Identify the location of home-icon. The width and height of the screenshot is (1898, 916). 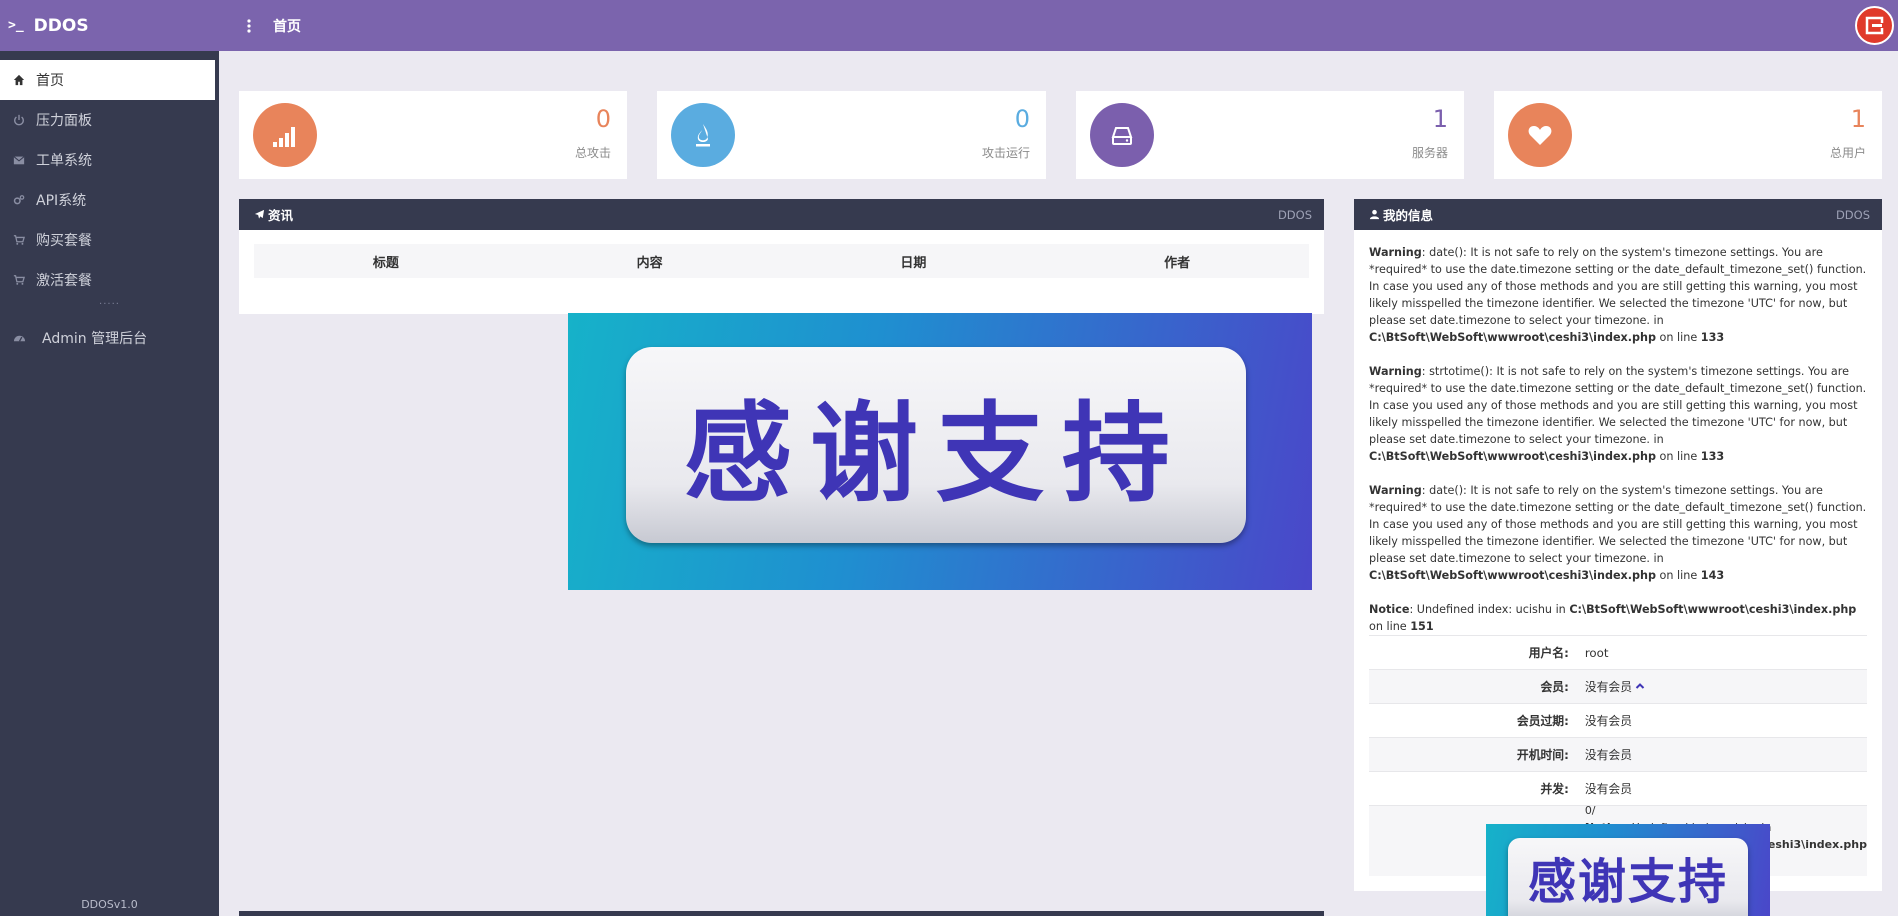
(19, 80).